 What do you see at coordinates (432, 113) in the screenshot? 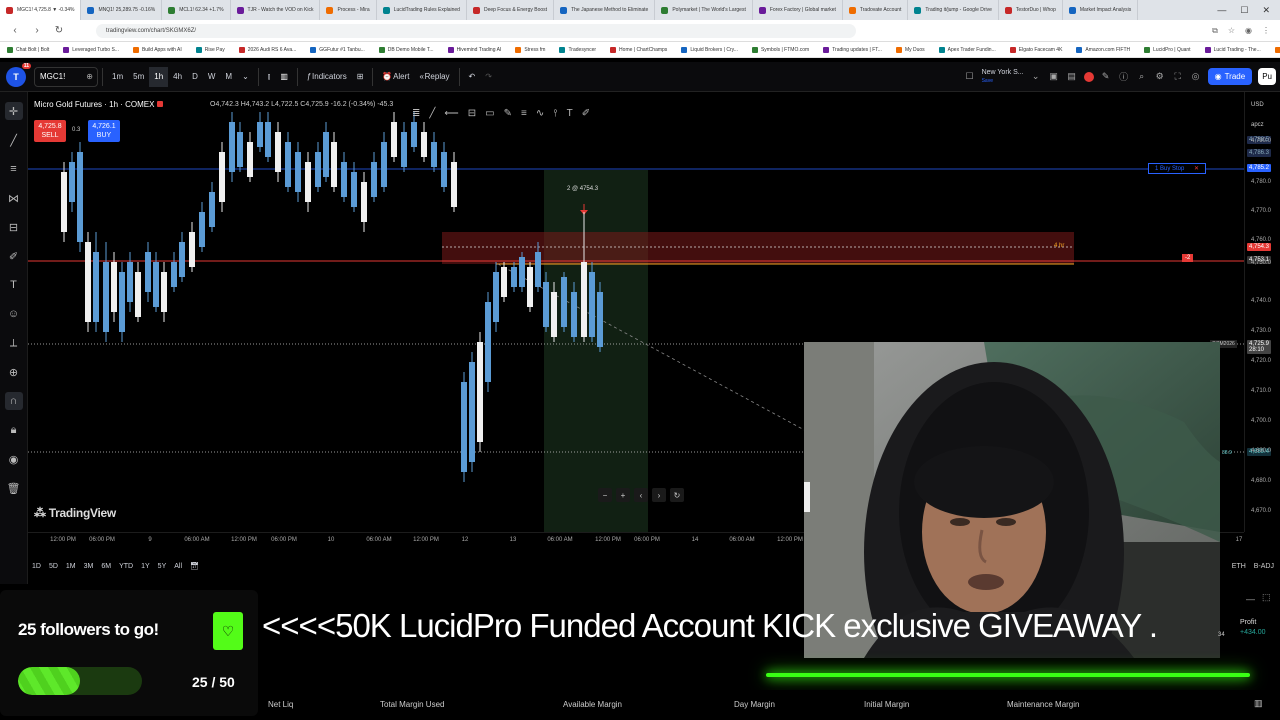
I see `line-icon: ╱` at bounding box center [432, 113].